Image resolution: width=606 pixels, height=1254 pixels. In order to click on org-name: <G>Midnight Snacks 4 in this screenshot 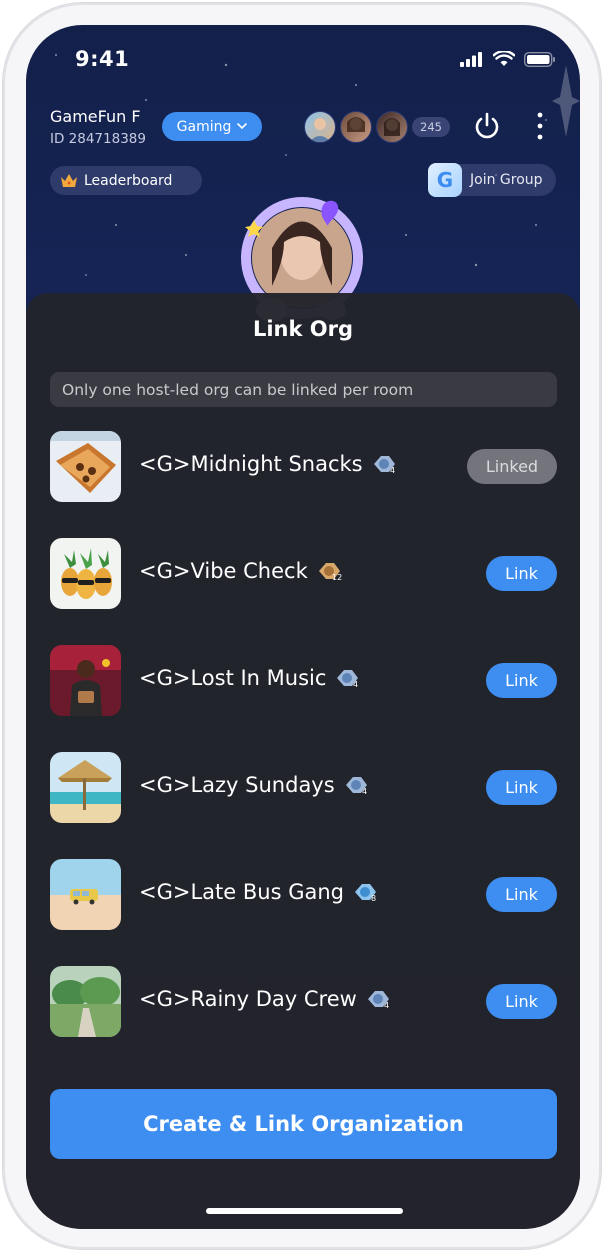, I will do `click(267, 464)`.